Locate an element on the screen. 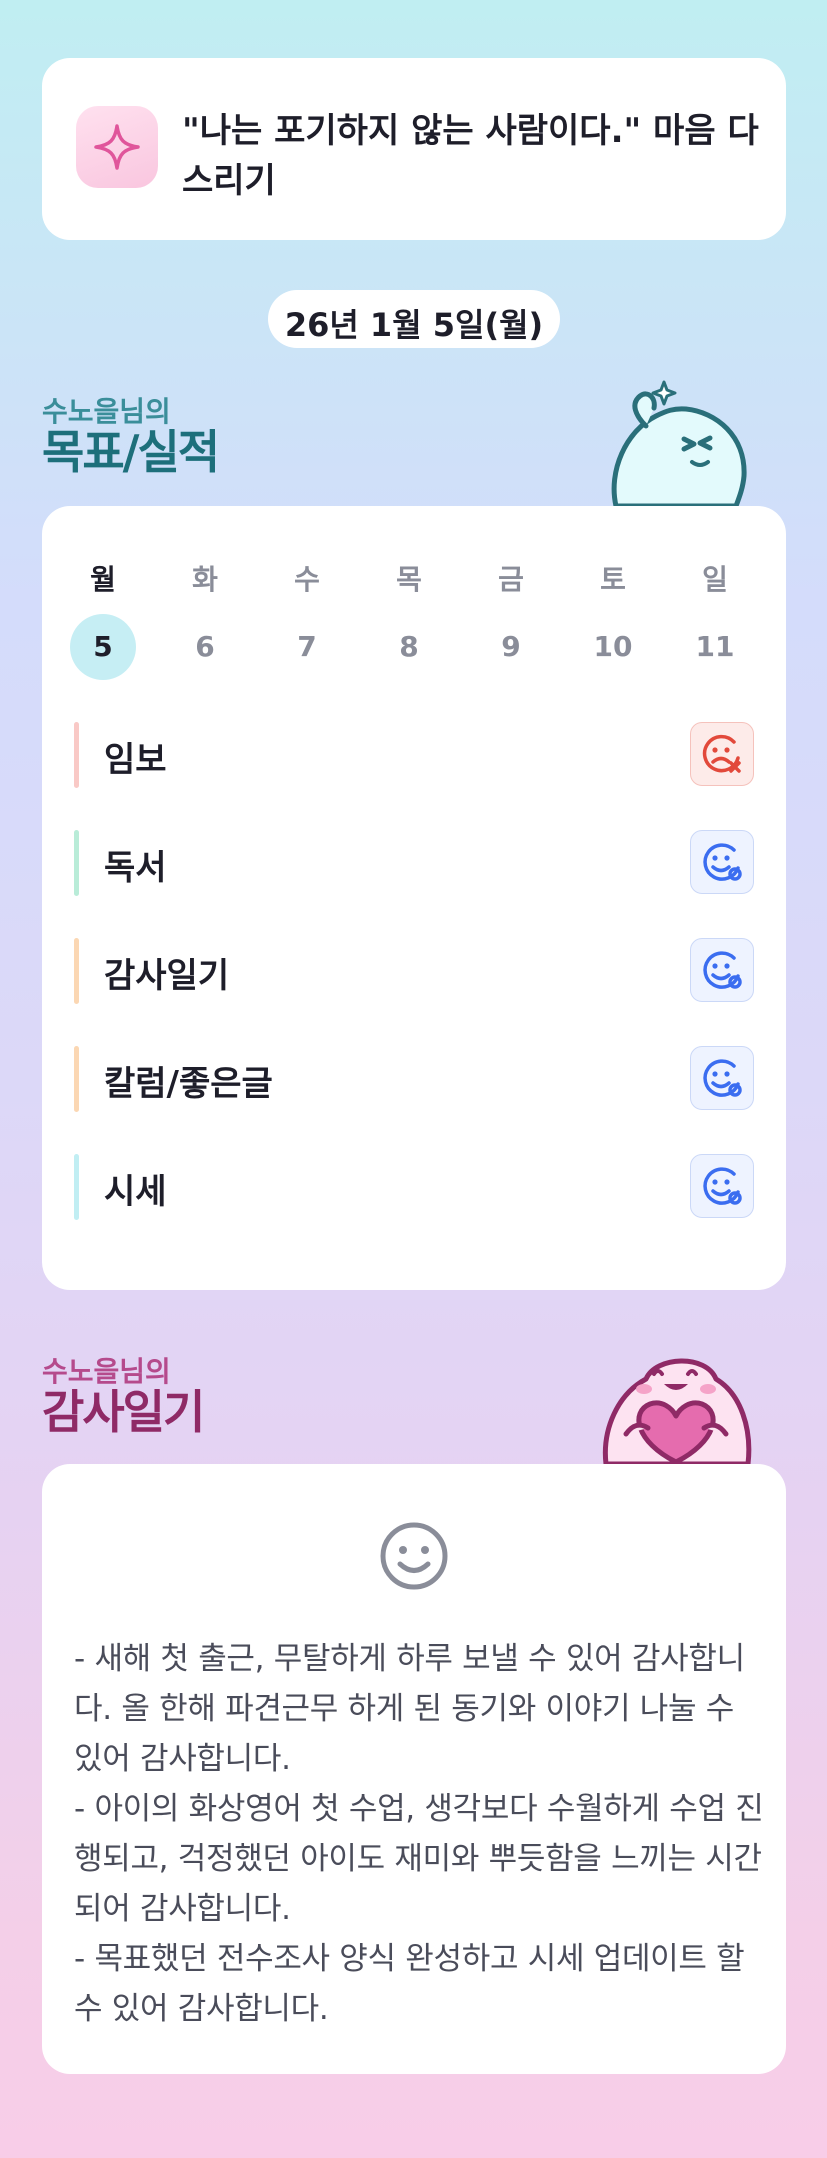 This screenshot has height=2158, width=827. weekday-label: 화 is located at coordinates (205, 579).